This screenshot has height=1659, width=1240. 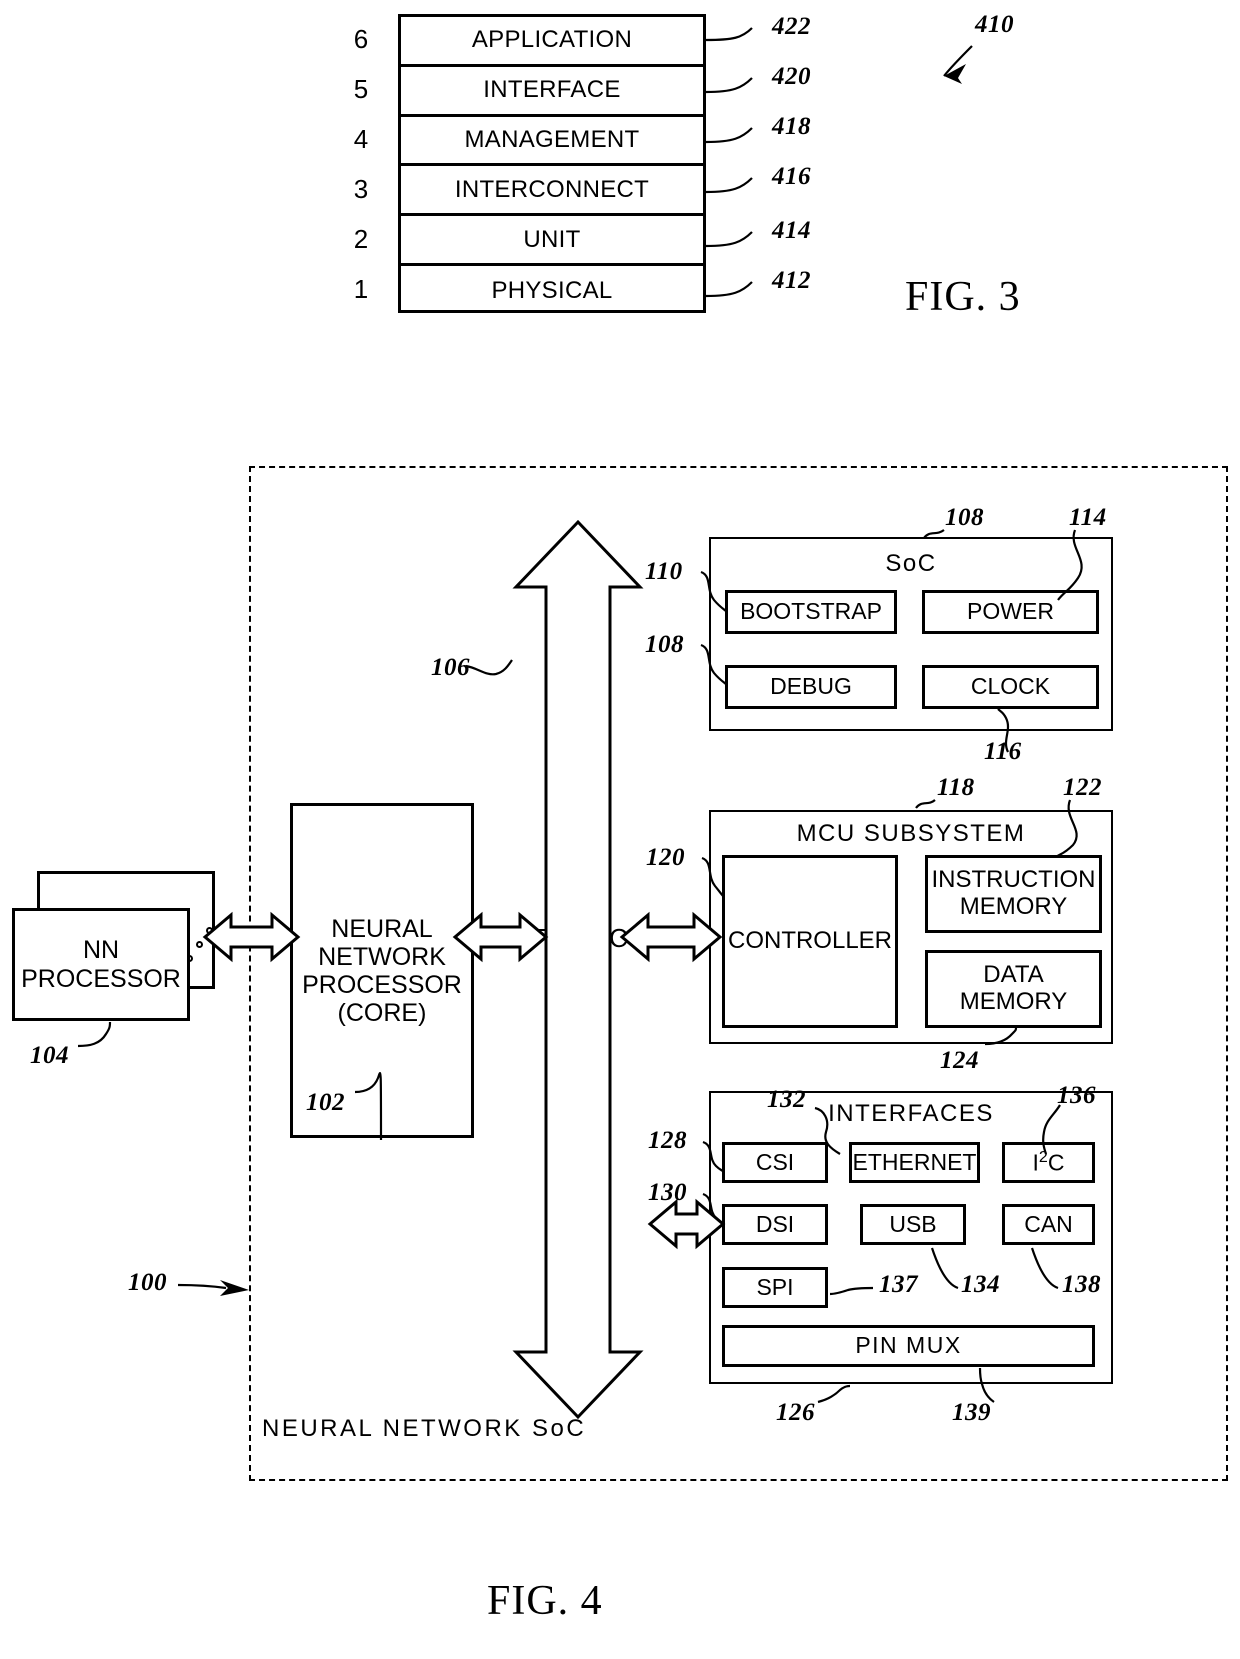 What do you see at coordinates (1013, 975) in the screenshot?
I see `mcu-data-memory-line1: DATA` at bounding box center [1013, 975].